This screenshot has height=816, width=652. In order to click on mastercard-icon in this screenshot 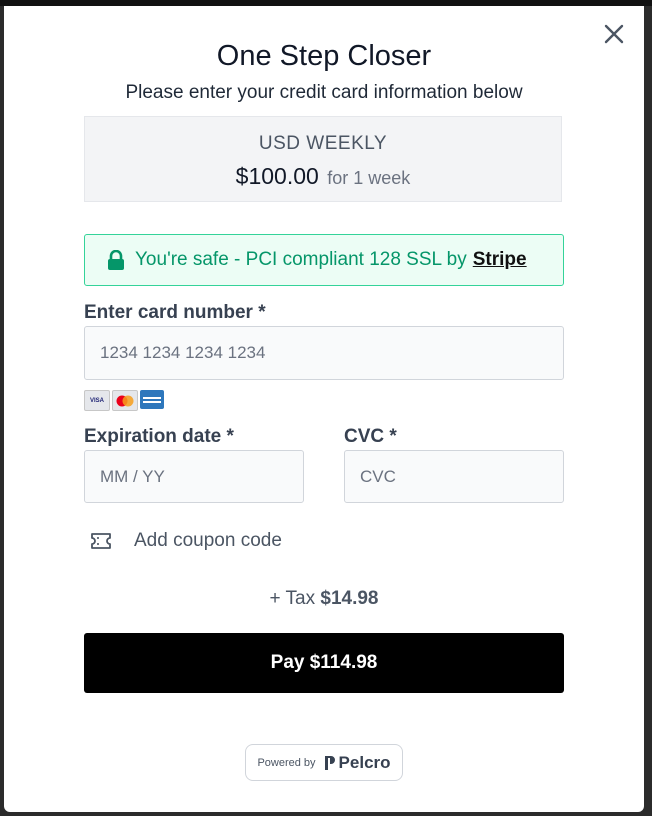, I will do `click(125, 400)`.